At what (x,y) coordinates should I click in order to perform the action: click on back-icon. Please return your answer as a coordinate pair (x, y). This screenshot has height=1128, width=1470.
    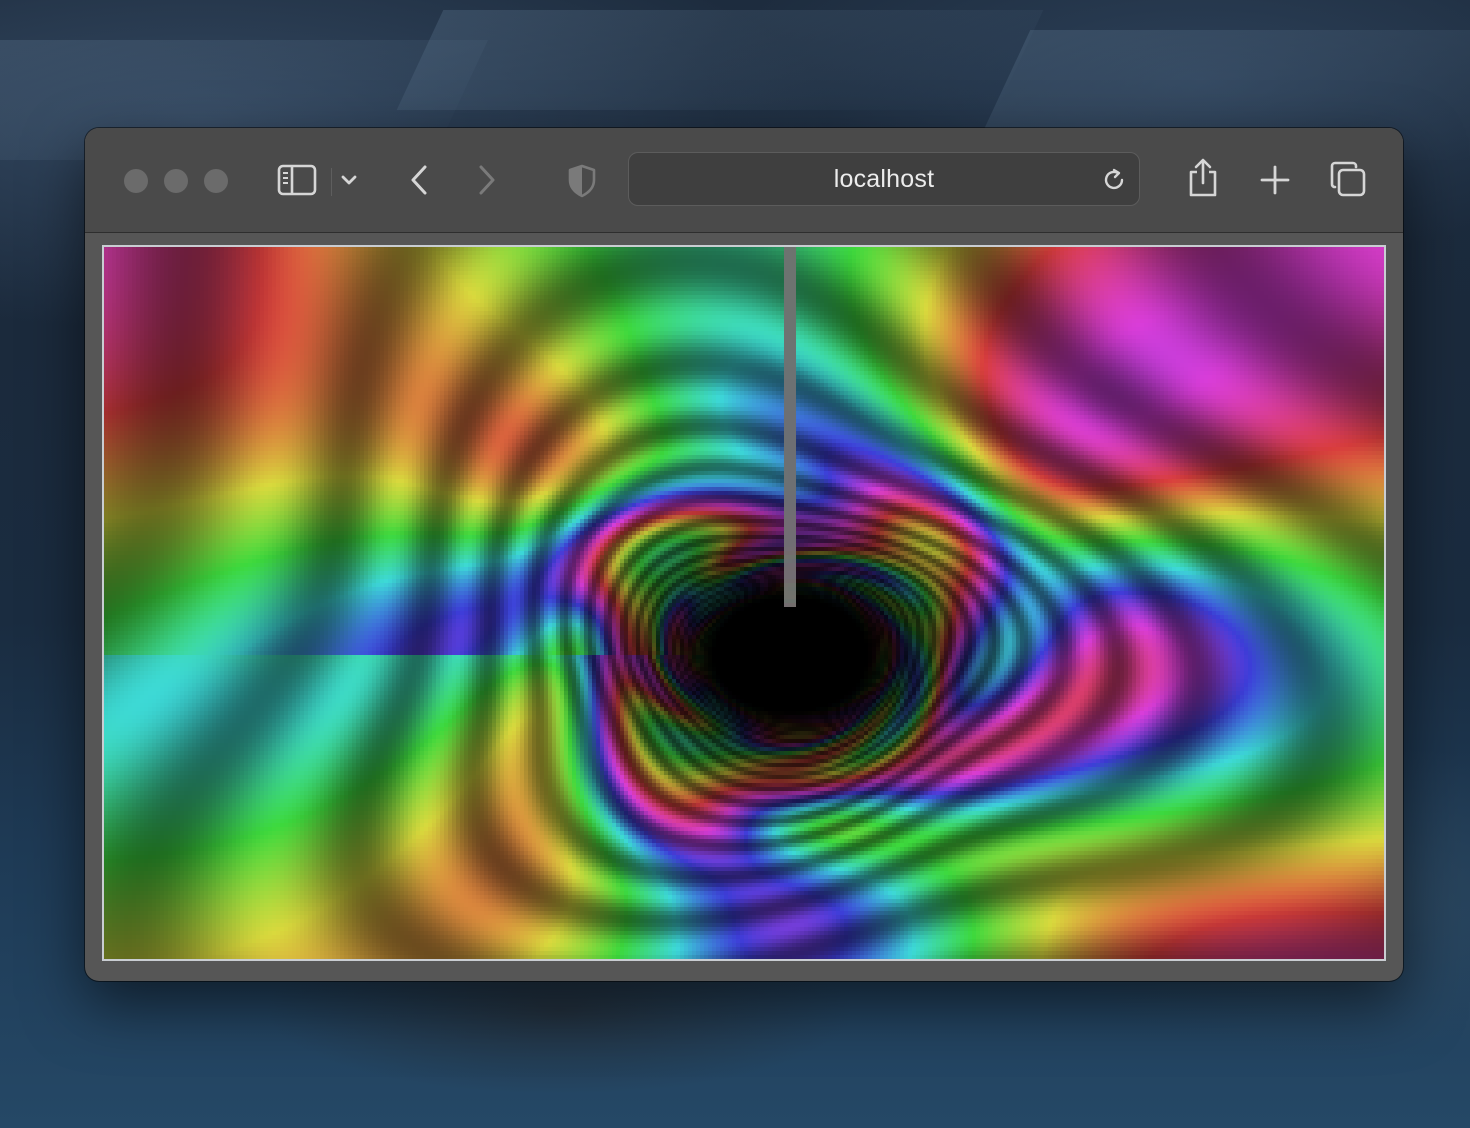
    Looking at the image, I should click on (419, 180).